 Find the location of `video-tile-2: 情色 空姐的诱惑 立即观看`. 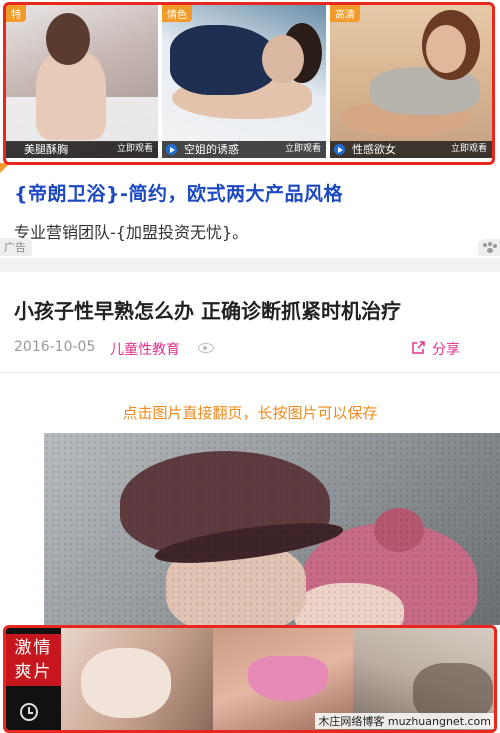

video-tile-2: 情色 空姐的诱惑 立即观看 is located at coordinates (244, 81).